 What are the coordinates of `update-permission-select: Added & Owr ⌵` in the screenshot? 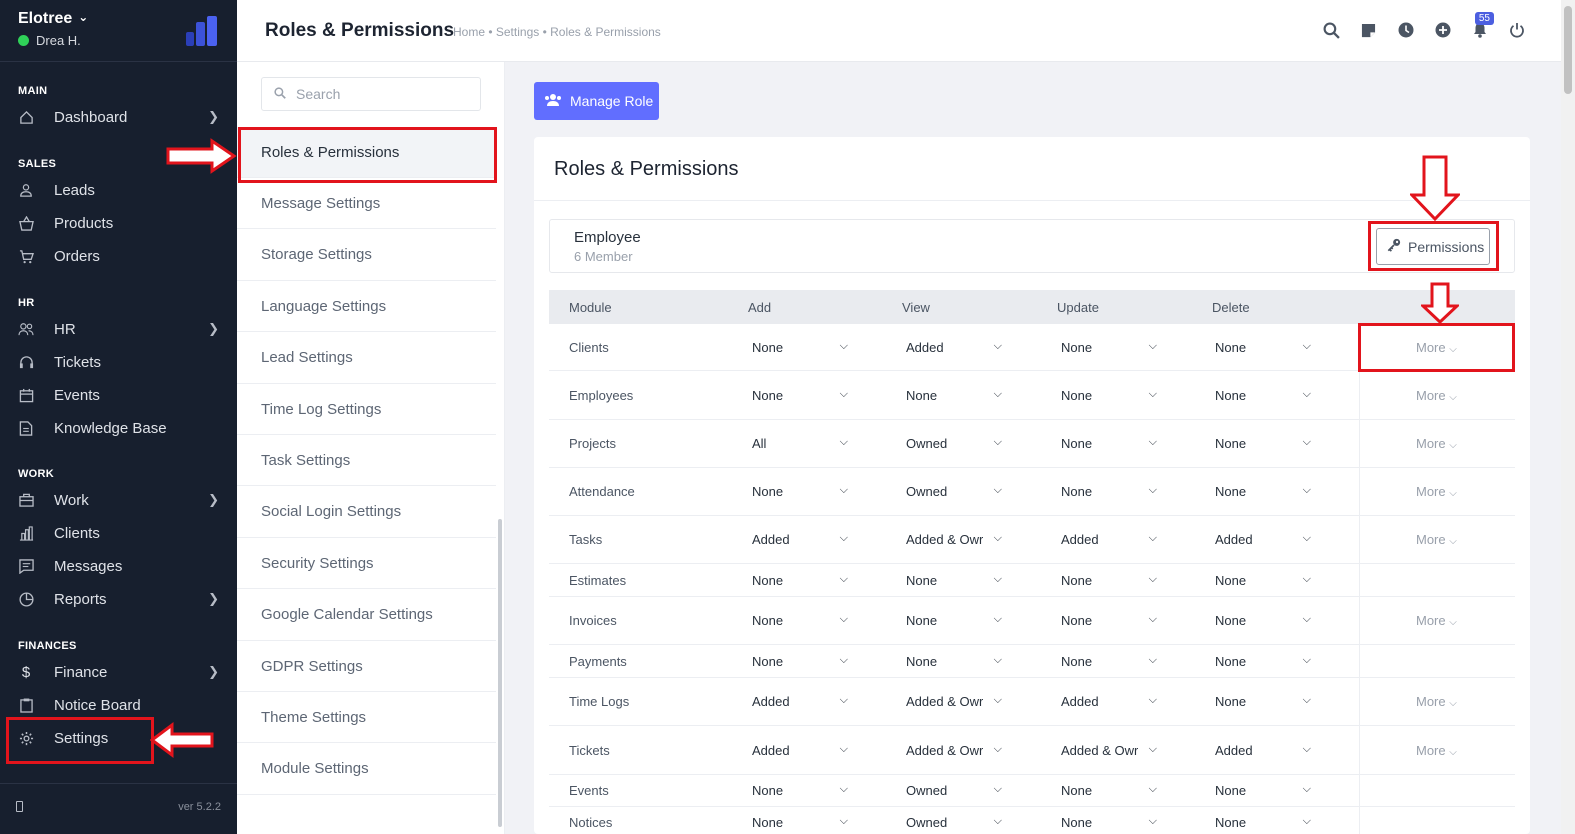 It's located at (1109, 750).